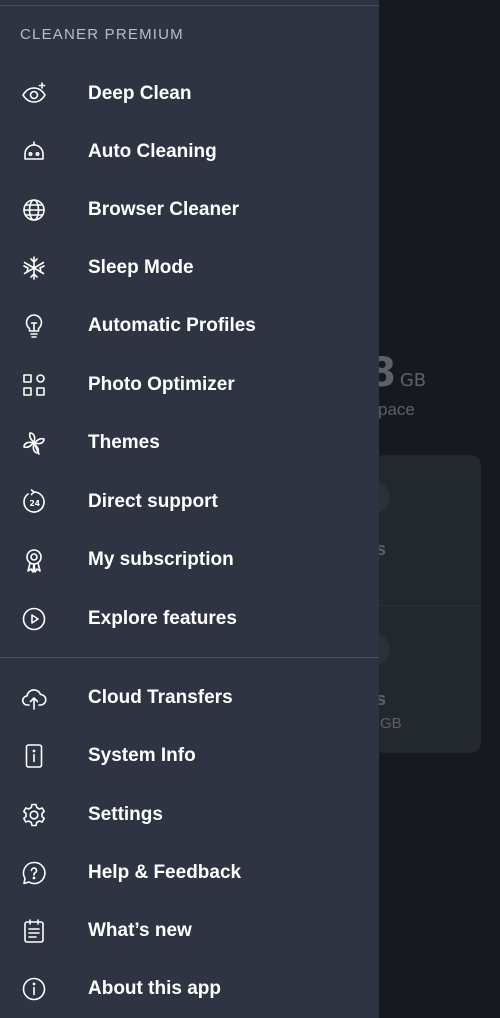 The height and width of the screenshot is (1018, 500). I want to click on menu-item-label: Sleep Mode, so click(141, 267).